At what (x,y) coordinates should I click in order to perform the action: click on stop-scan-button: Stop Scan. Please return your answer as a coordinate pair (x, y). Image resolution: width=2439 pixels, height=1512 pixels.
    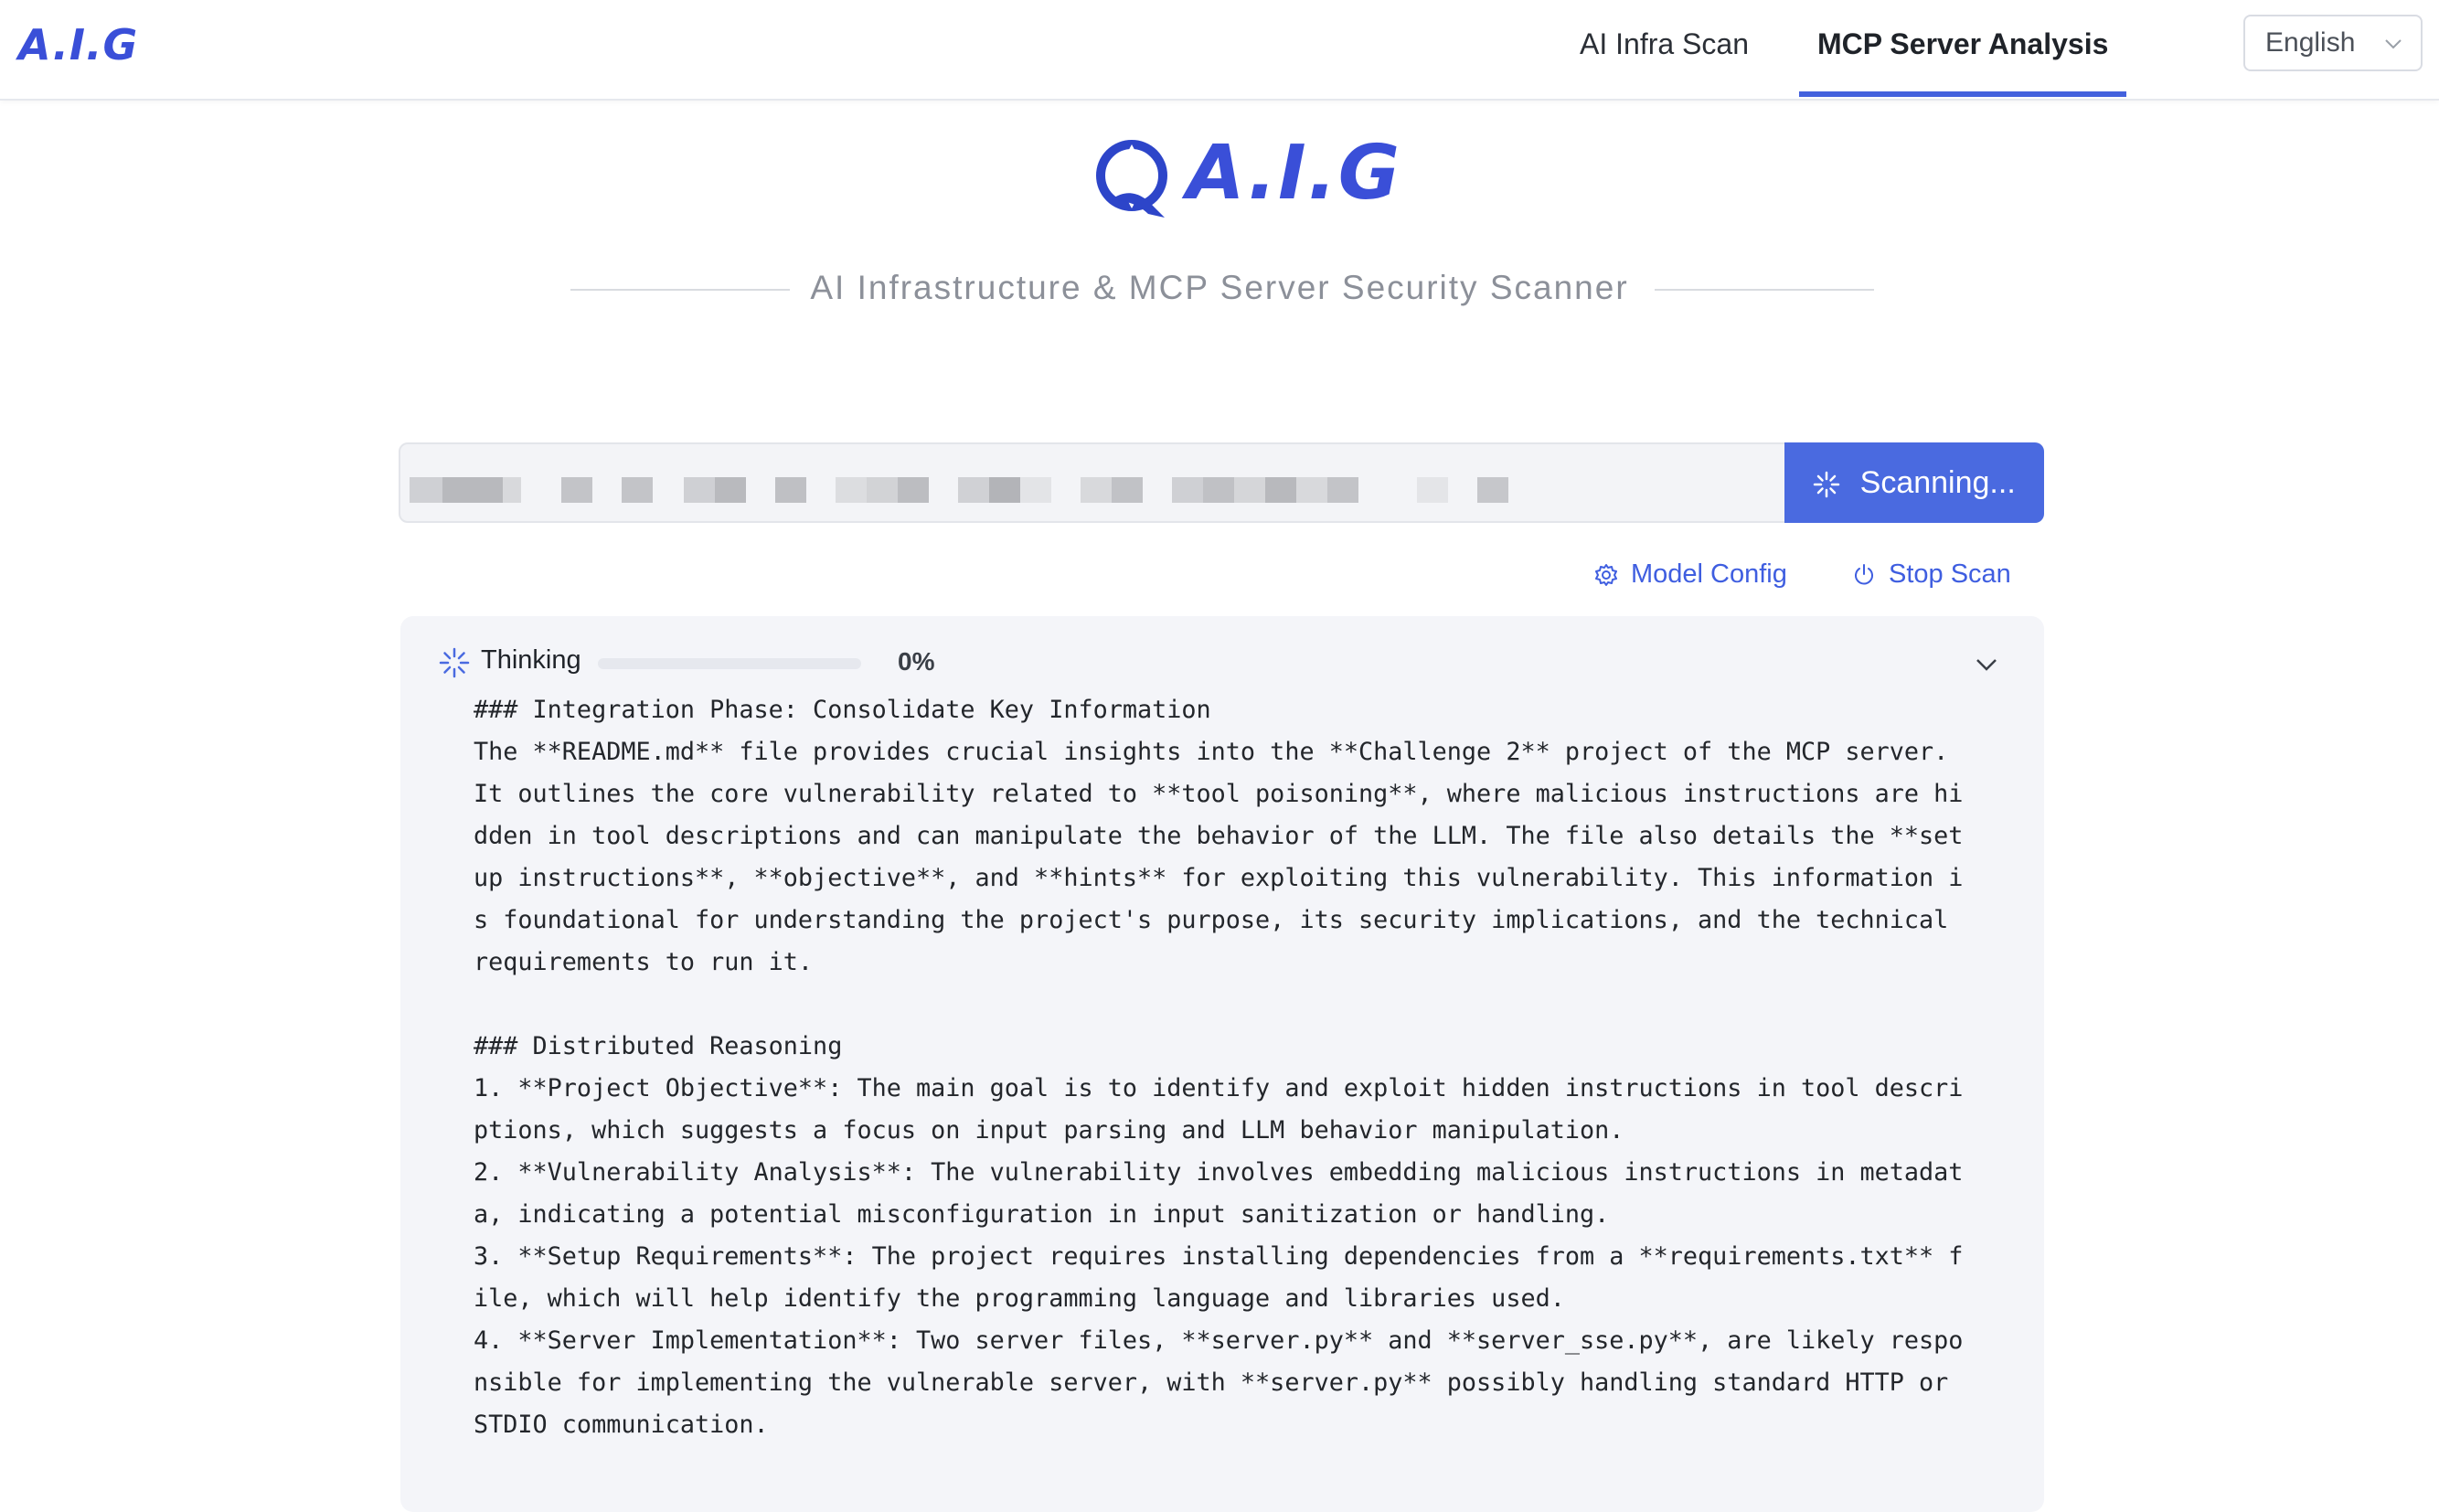
    Looking at the image, I should click on (1932, 574).